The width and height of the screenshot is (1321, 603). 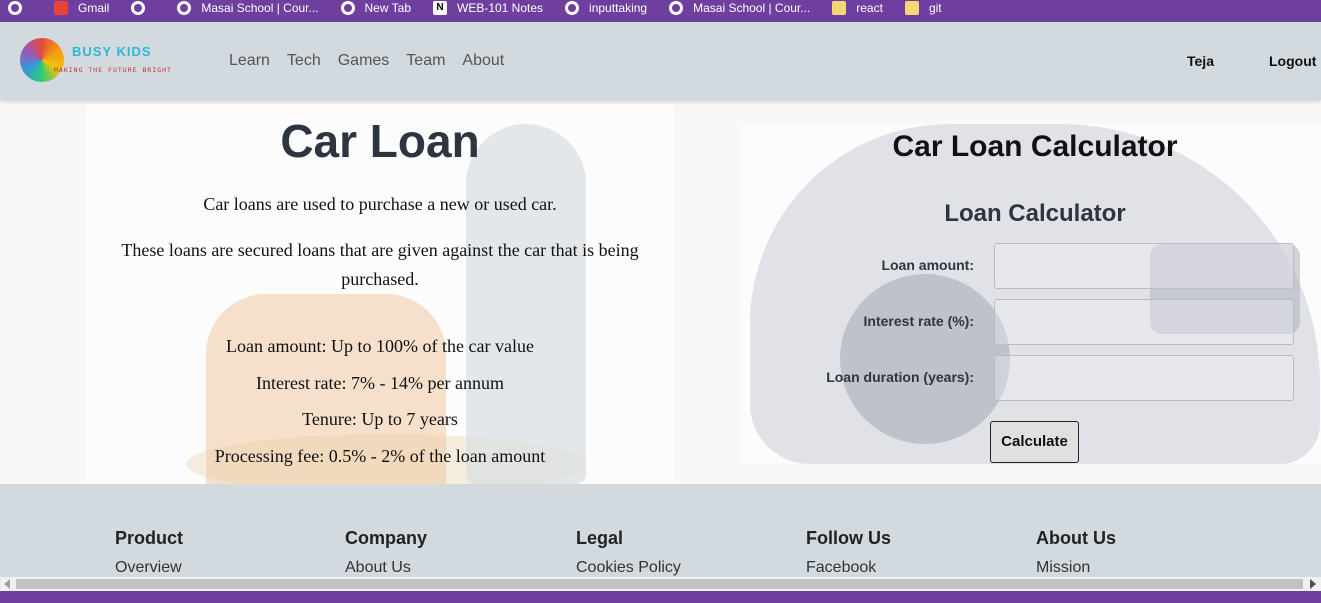 I want to click on loan-duration-input, so click(x=1144, y=378).